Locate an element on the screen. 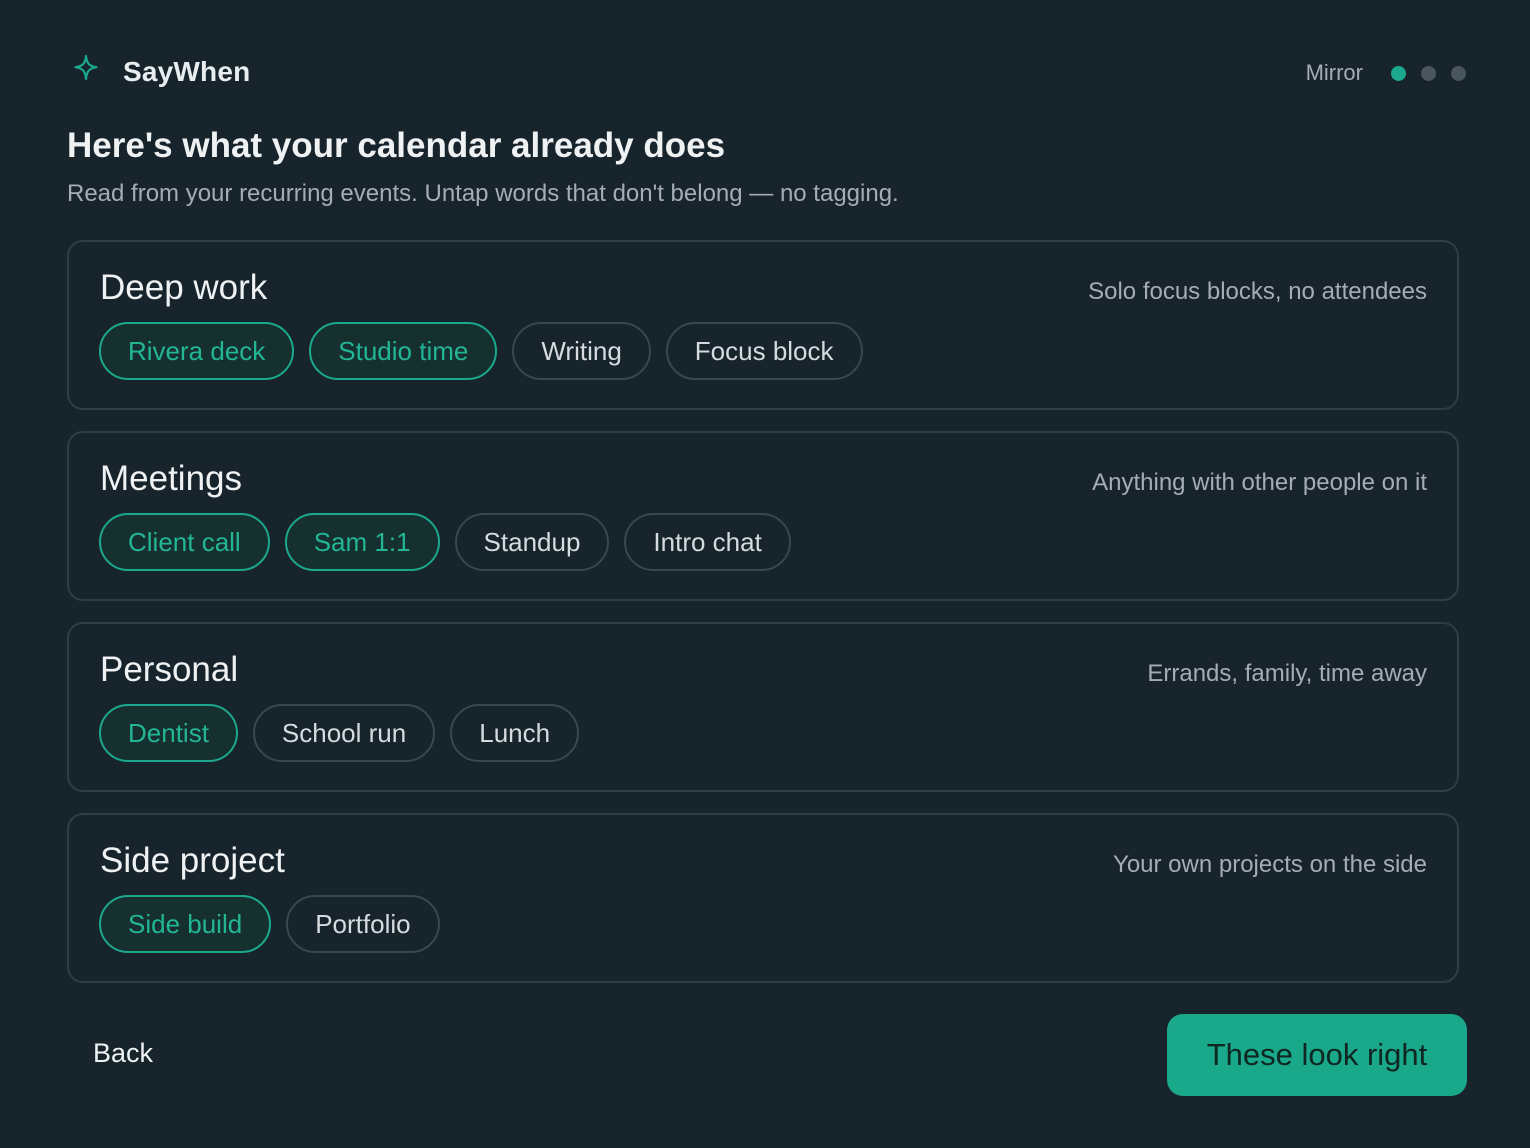  chip-school-run: School run is located at coordinates (344, 733).